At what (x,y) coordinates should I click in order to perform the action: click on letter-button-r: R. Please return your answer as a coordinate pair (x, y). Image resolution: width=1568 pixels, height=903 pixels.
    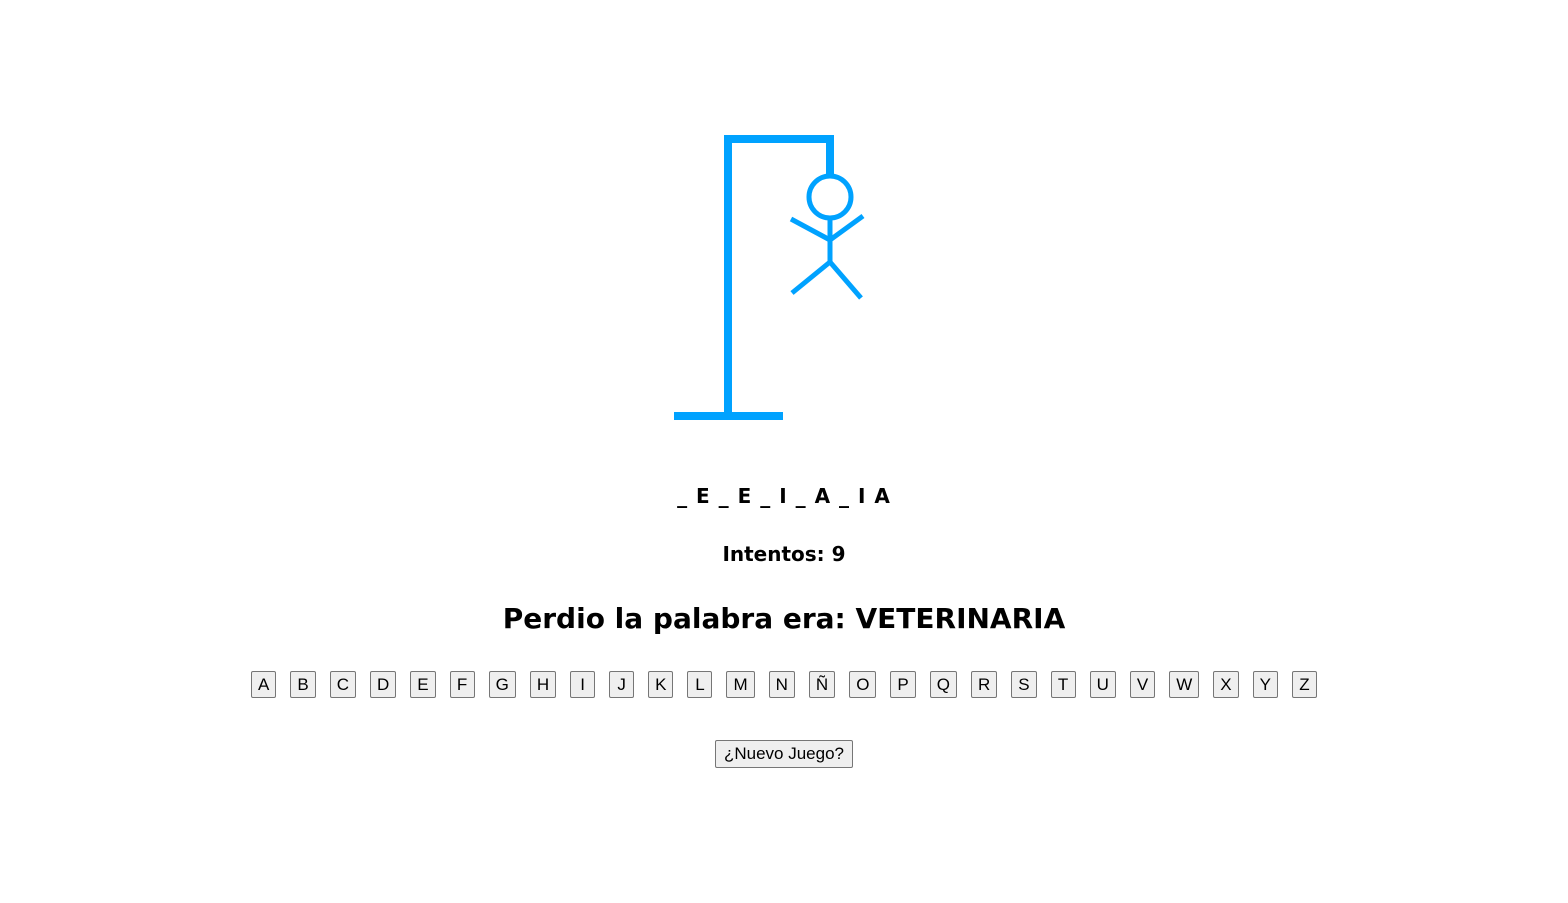
    Looking at the image, I should click on (984, 684).